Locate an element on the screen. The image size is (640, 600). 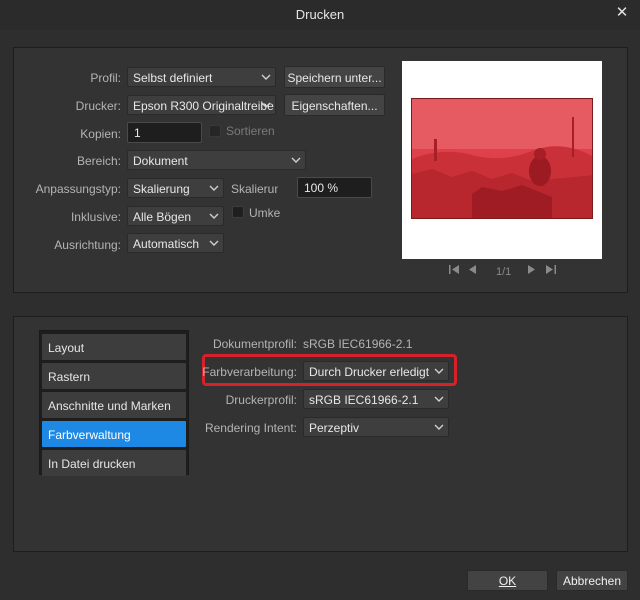
print-preview is located at coordinates (502, 160).